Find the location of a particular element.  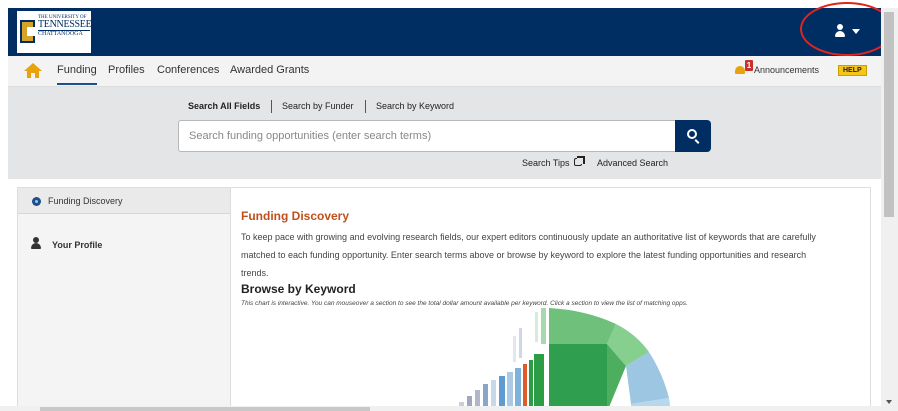

nav-item-conferences: Conferences is located at coordinates (188, 70).